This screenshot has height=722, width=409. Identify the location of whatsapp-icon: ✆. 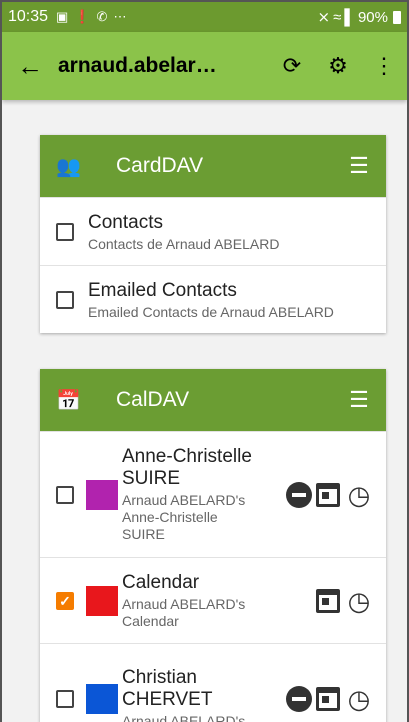
(102, 16).